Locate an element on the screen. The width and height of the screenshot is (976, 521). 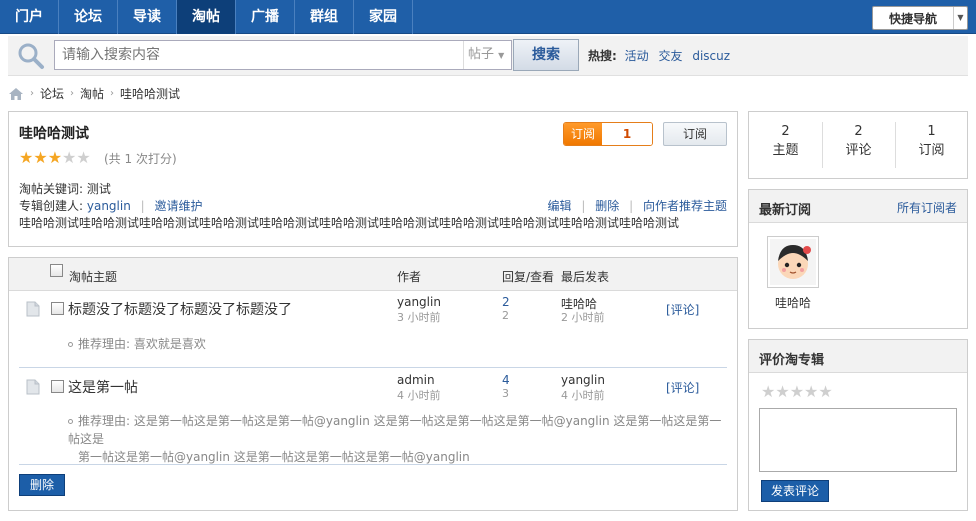
nav-item-portal: 门户 is located at coordinates (29, 17).